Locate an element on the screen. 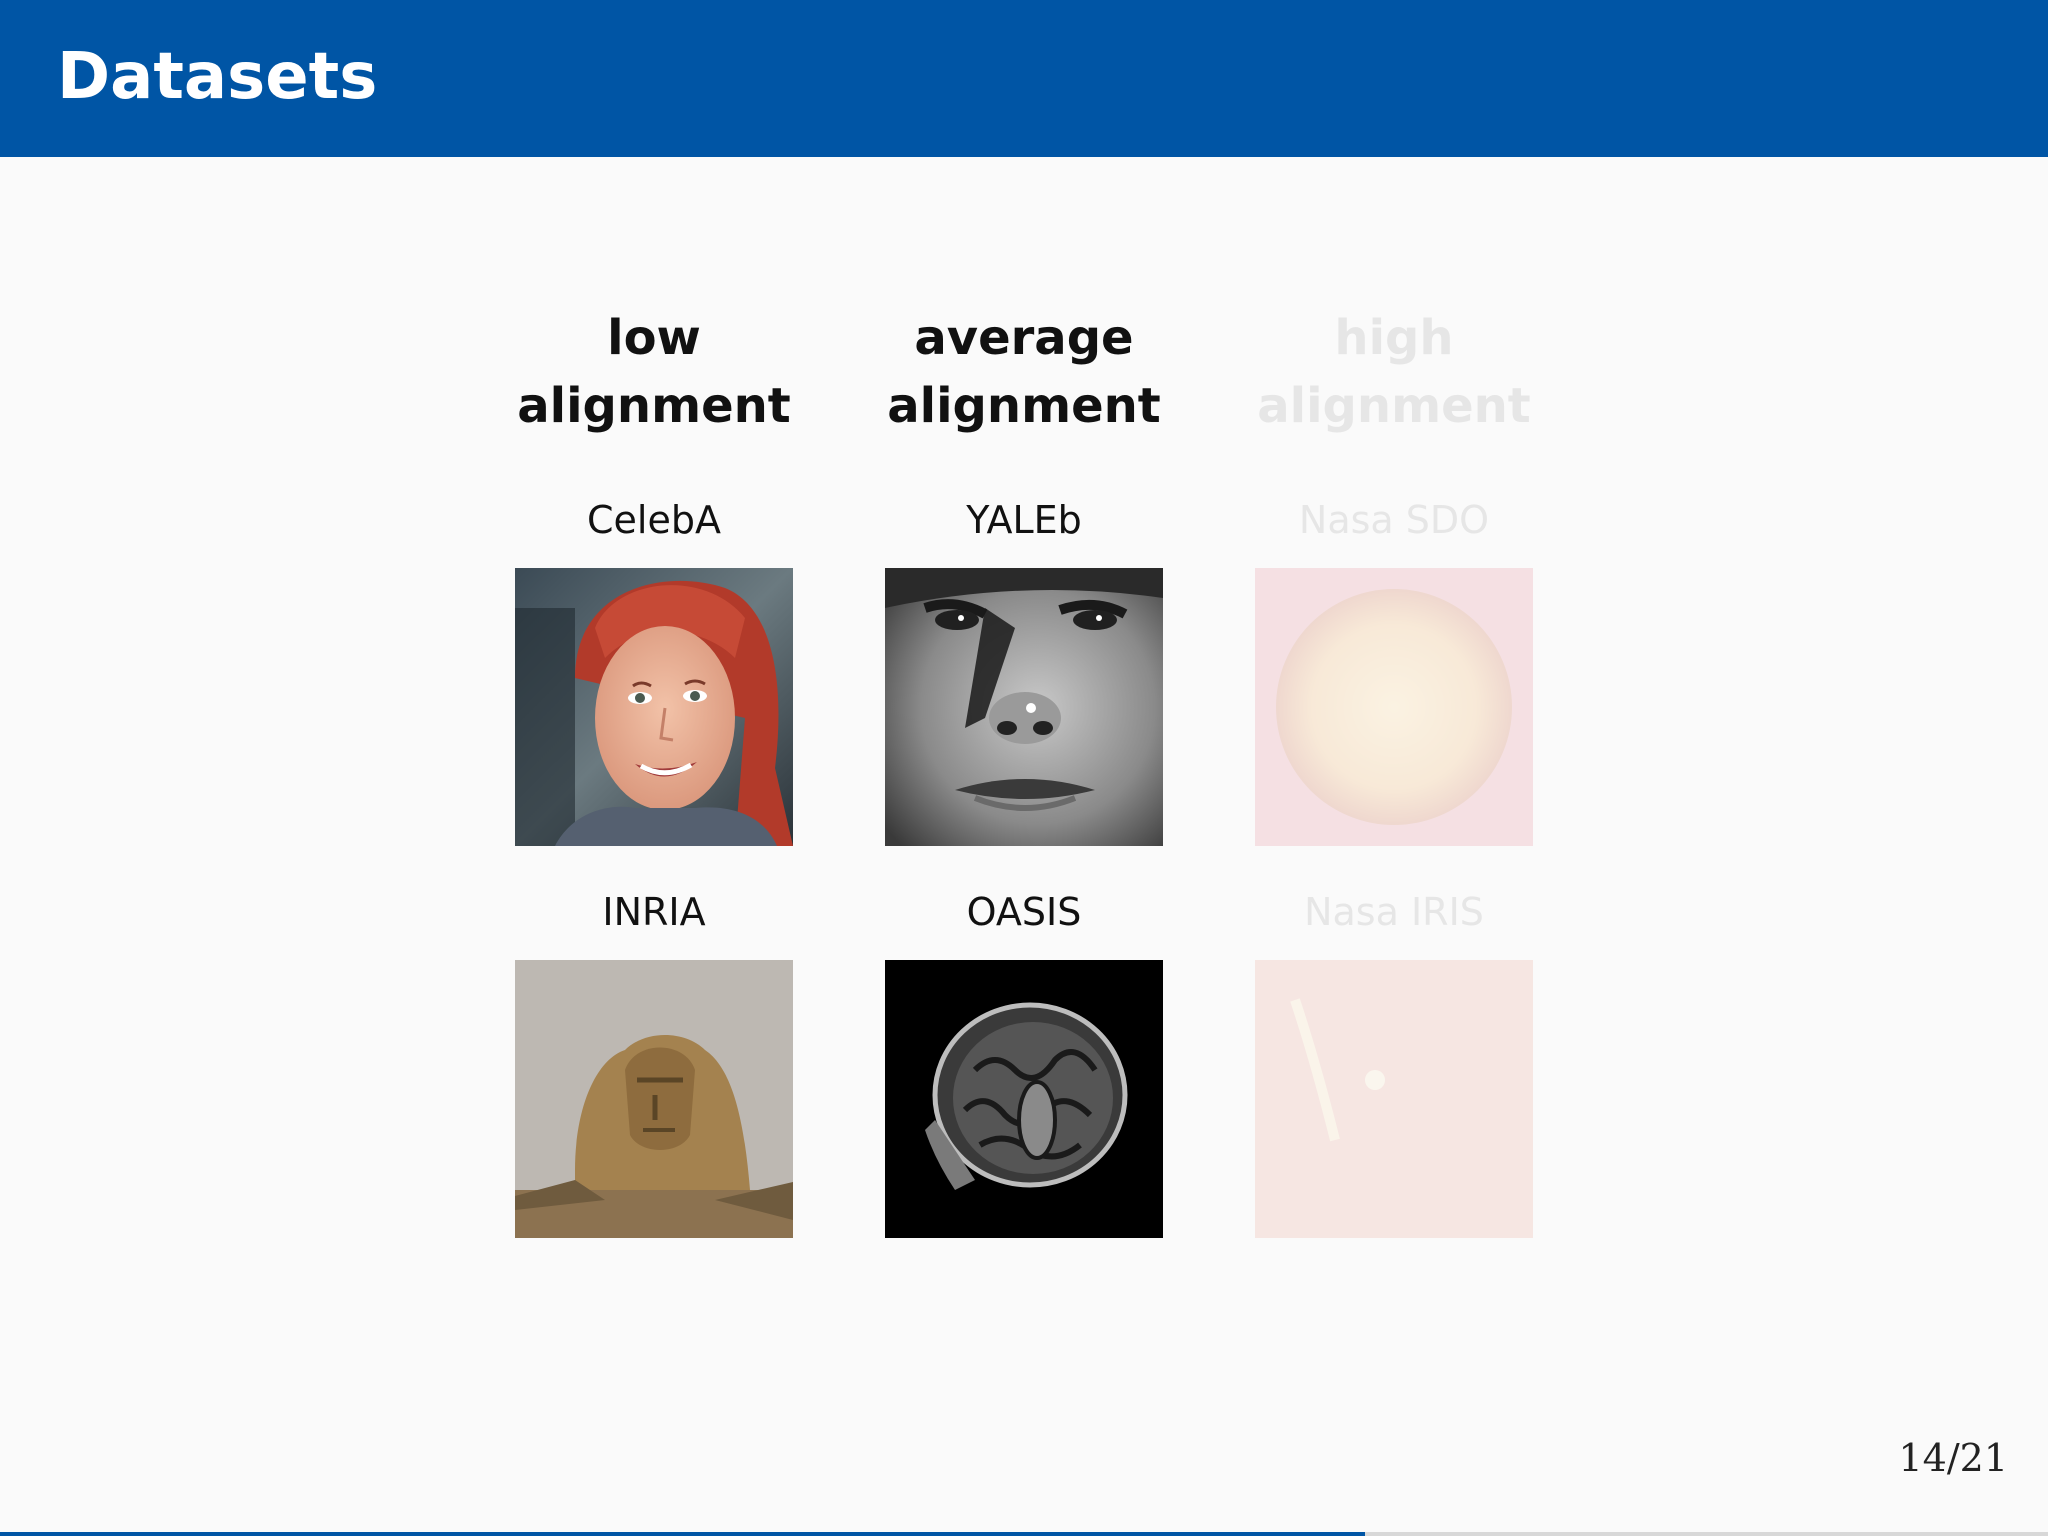  solar-surface-image is located at coordinates (1394, 1099).